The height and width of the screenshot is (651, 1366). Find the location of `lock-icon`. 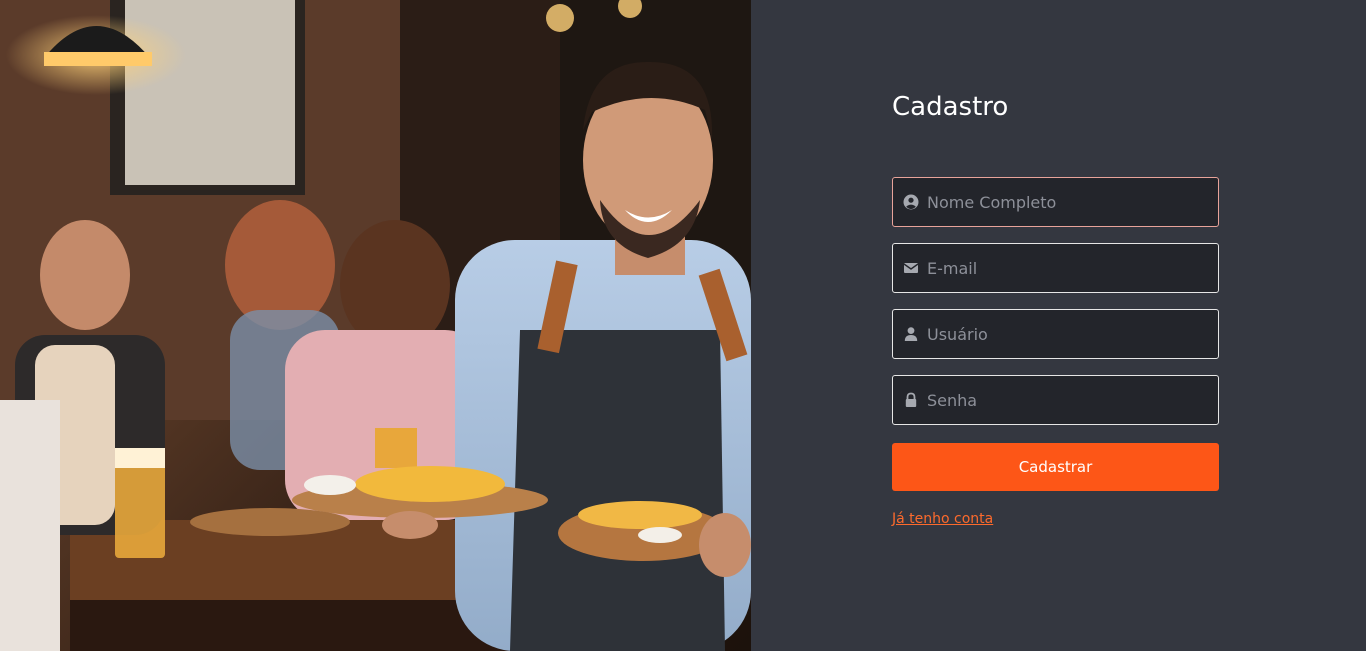

lock-icon is located at coordinates (911, 399).